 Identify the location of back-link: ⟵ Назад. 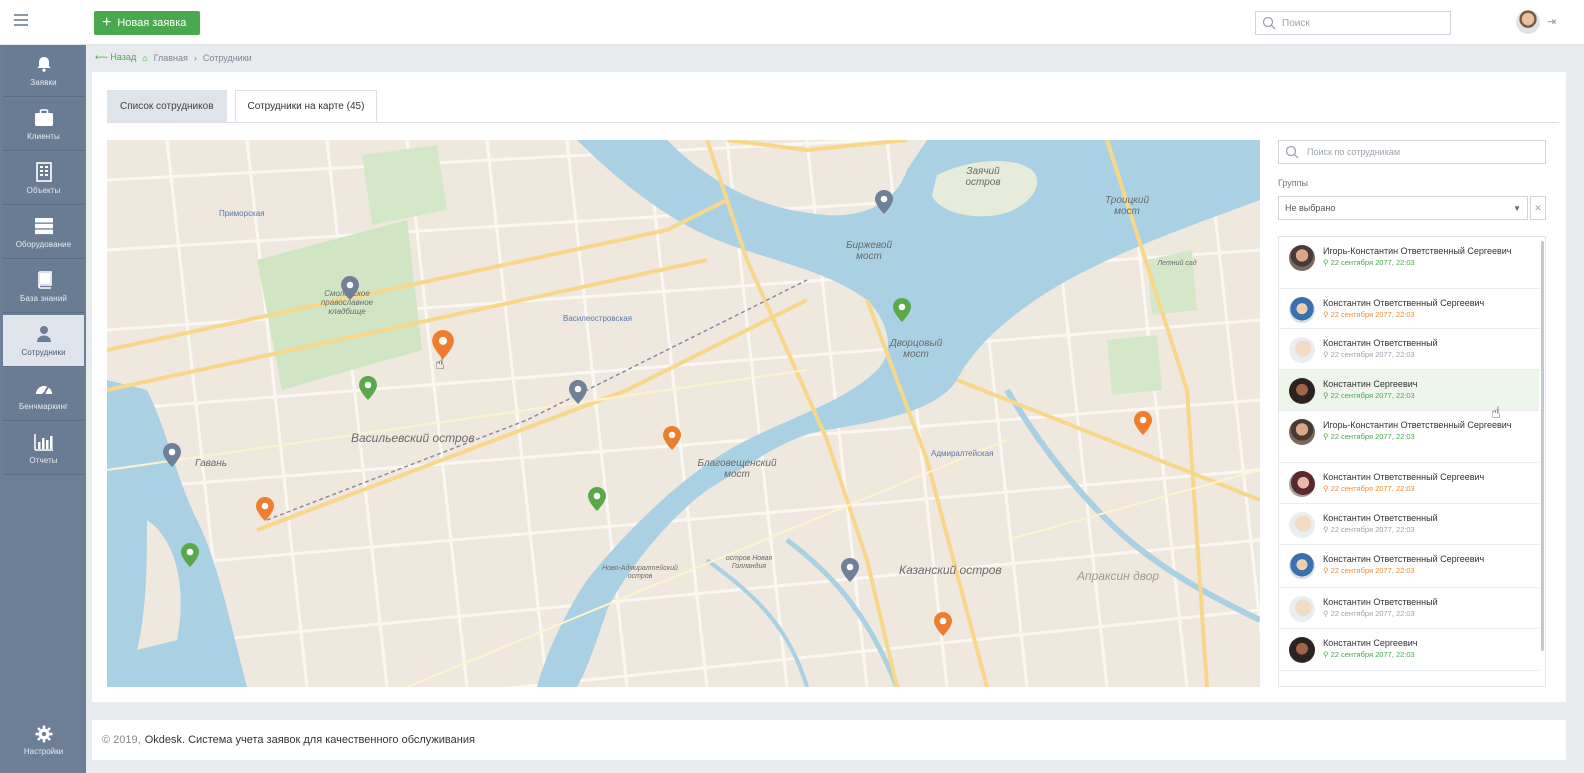
(115, 57).